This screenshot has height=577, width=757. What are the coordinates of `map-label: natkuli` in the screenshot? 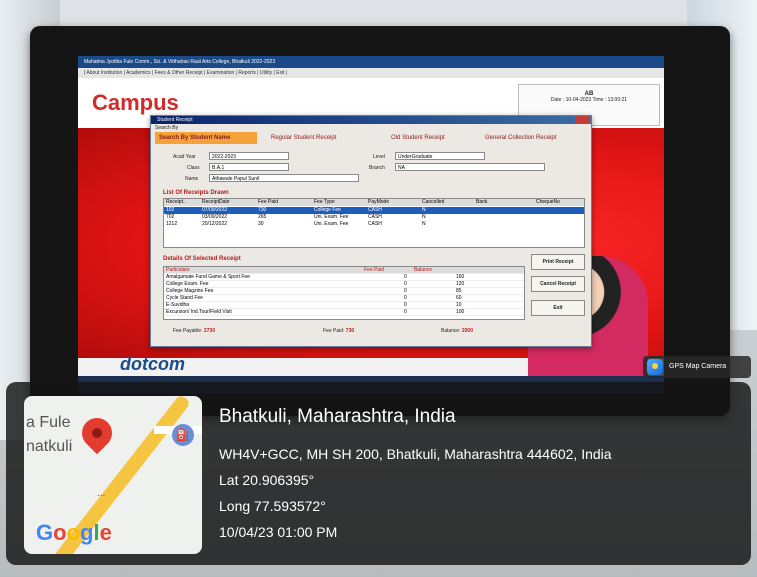 It's located at (49, 446).